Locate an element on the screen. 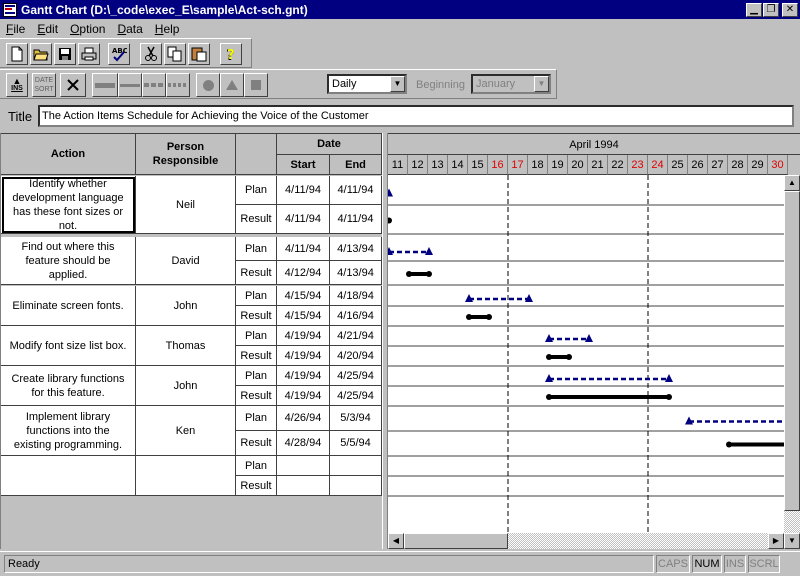 This screenshot has height=576, width=800. scroll-right-arrow-icon: ▶ is located at coordinates (776, 541).